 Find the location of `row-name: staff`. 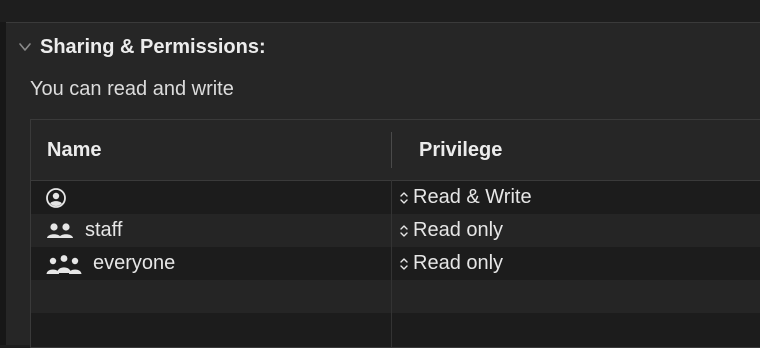

row-name: staff is located at coordinates (104, 230).